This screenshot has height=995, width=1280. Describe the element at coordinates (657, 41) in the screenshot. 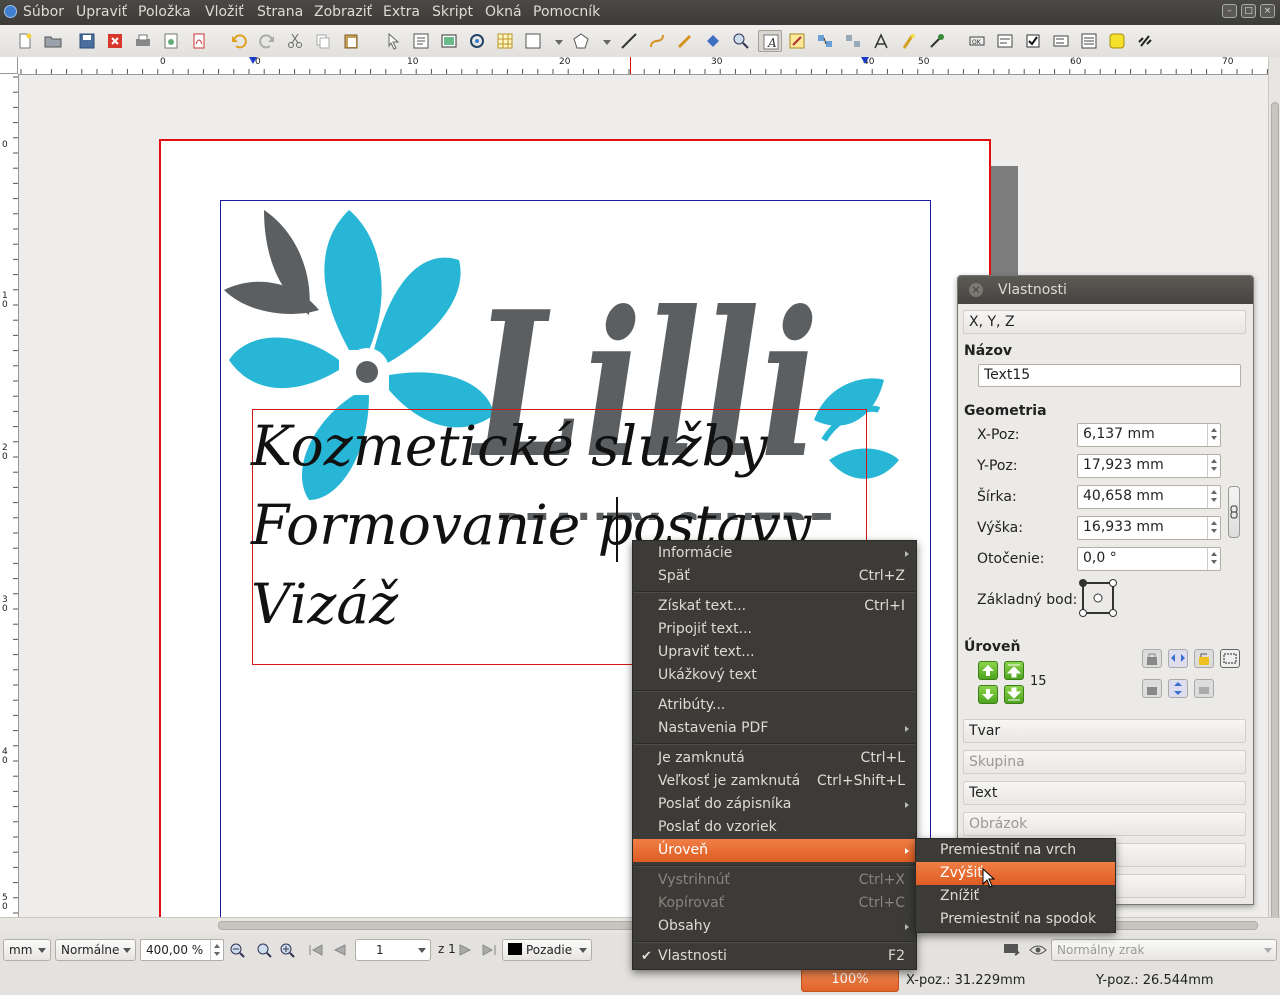

I see `bezier-icon` at that location.